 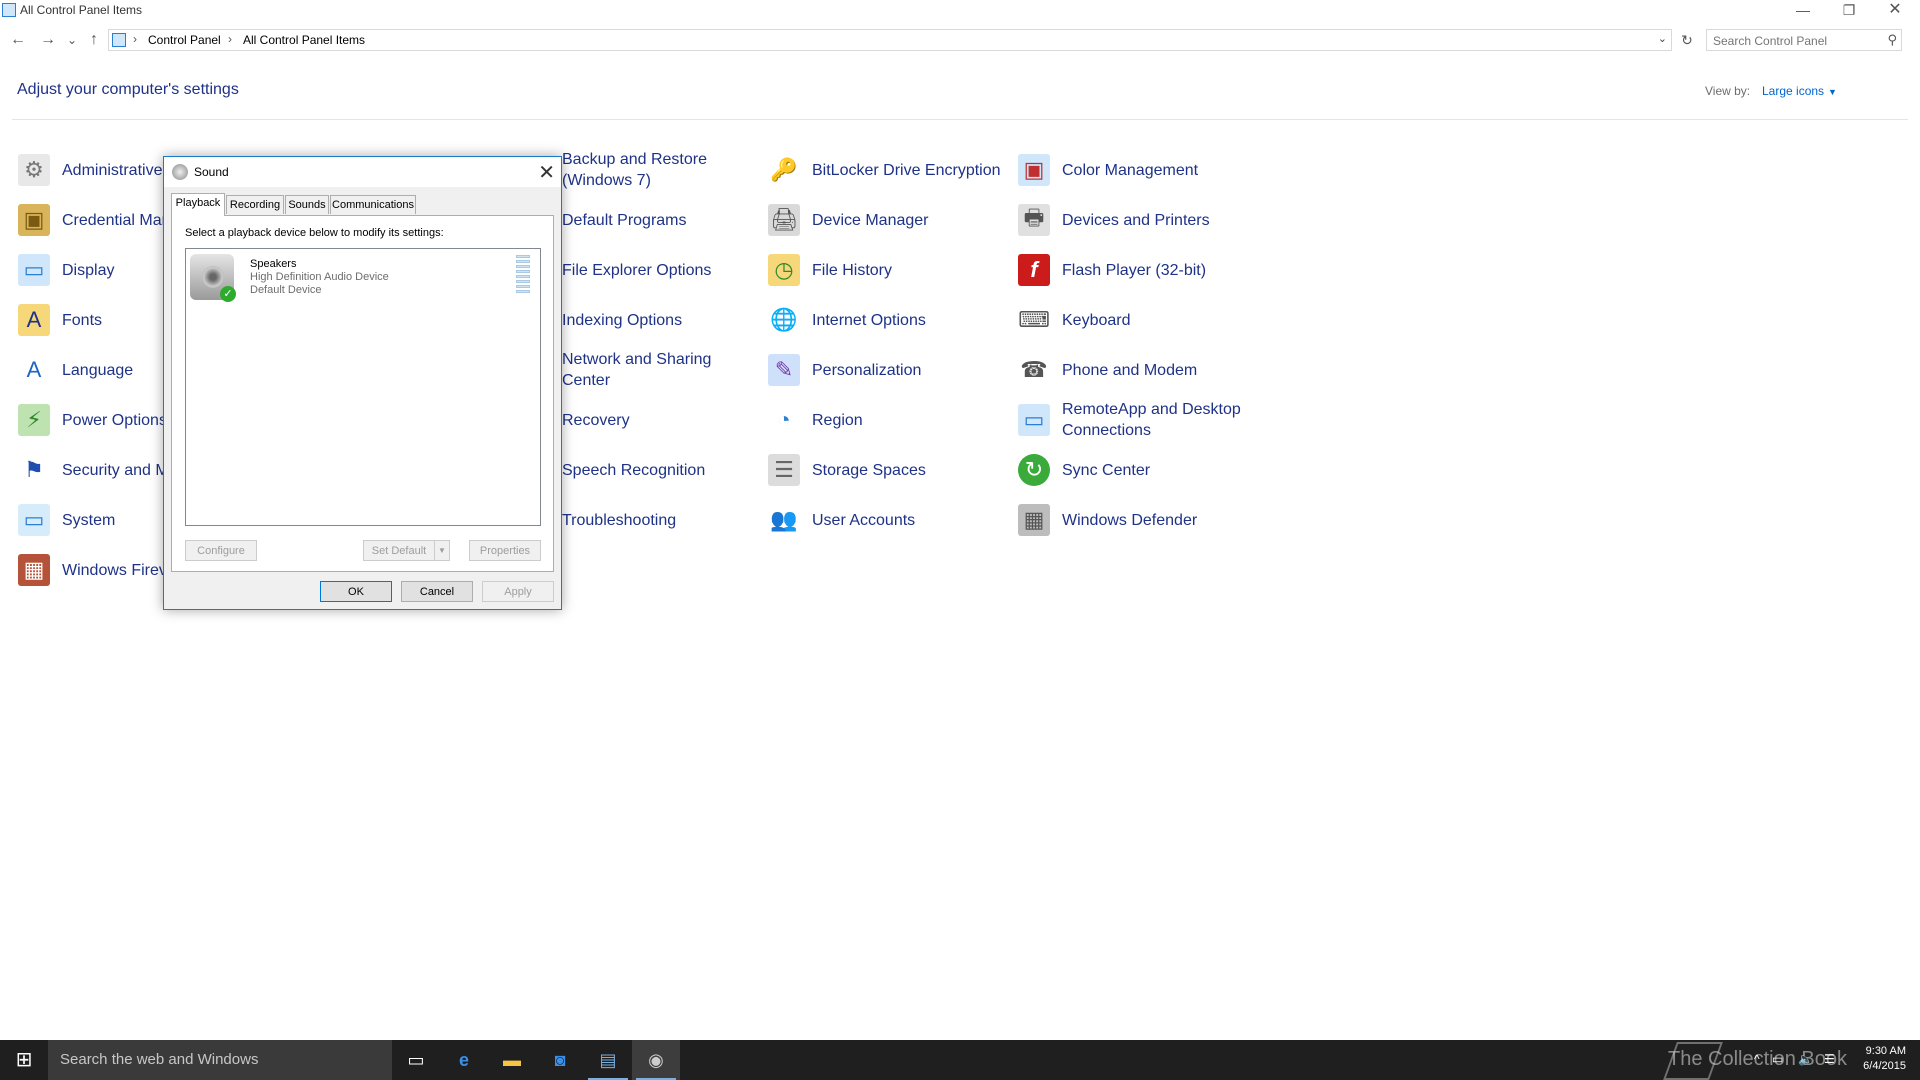 I want to click on sync-center-icon: ↻, so click(x=1034, y=470).